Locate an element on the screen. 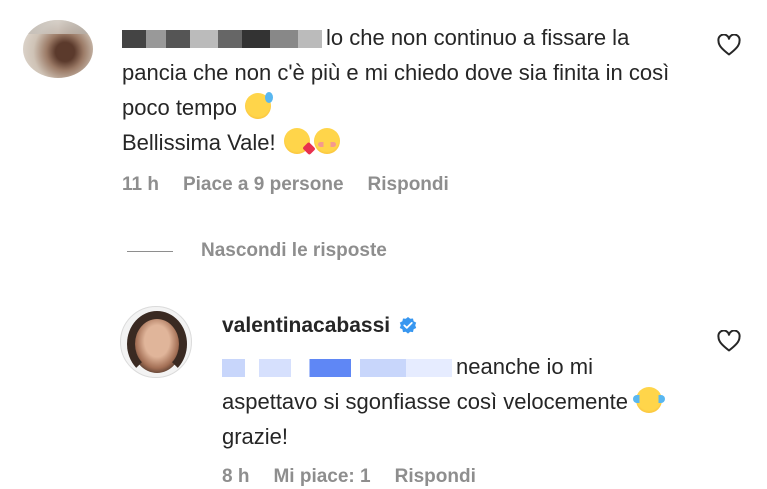 The width and height of the screenshot is (767, 489). hide-replies-toggle: Nascondi le risposte is located at coordinates (257, 251).